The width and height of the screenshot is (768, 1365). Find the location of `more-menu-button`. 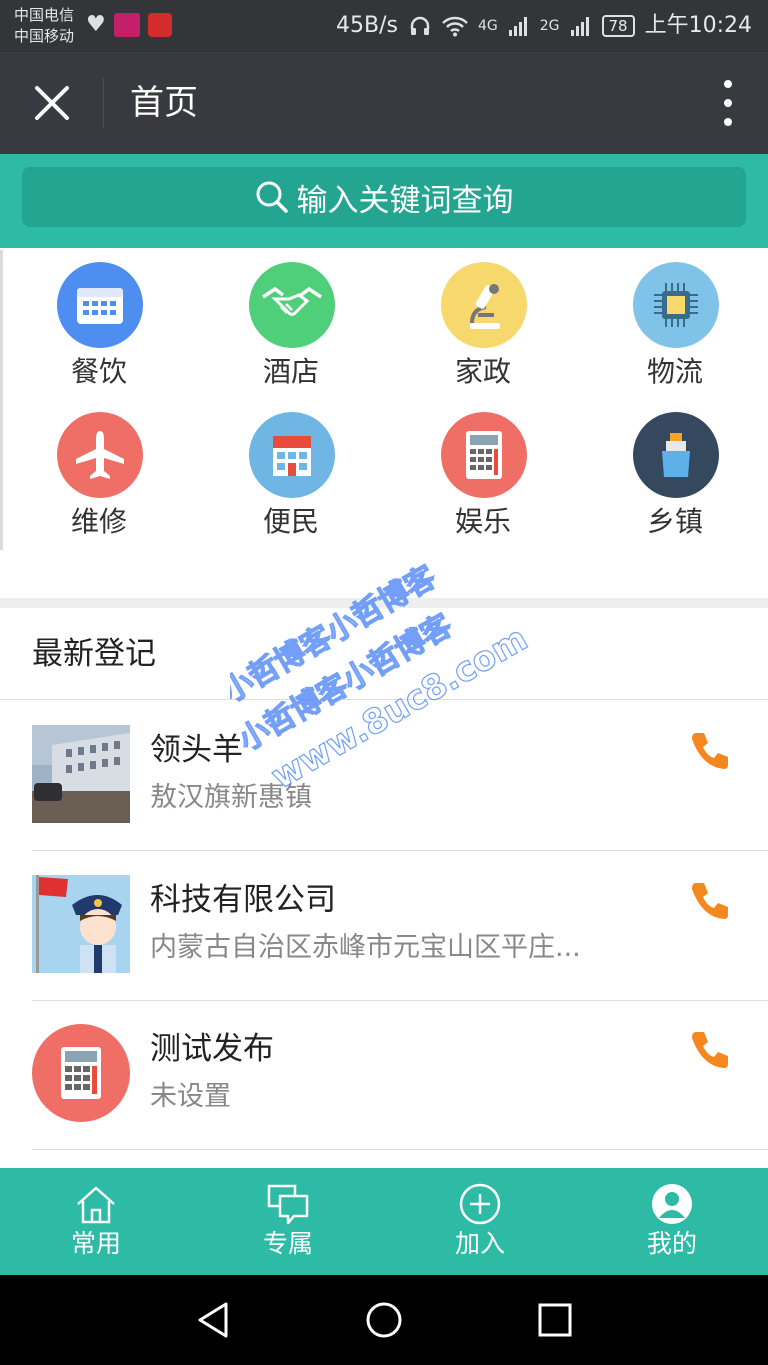

more-menu-button is located at coordinates (728, 103).